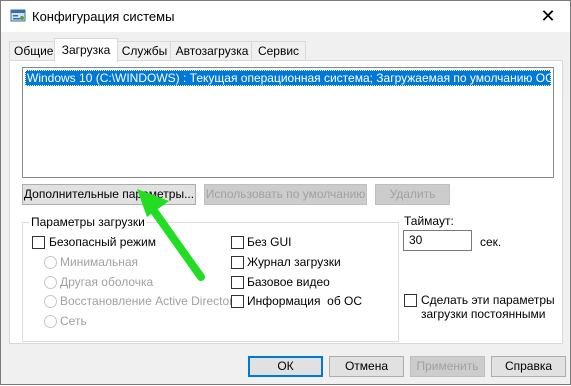 The width and height of the screenshot is (571, 386). Describe the element at coordinates (150, 301) in the screenshot. I see `radio-ad-repair-label: Восстановление Active Directory` at that location.